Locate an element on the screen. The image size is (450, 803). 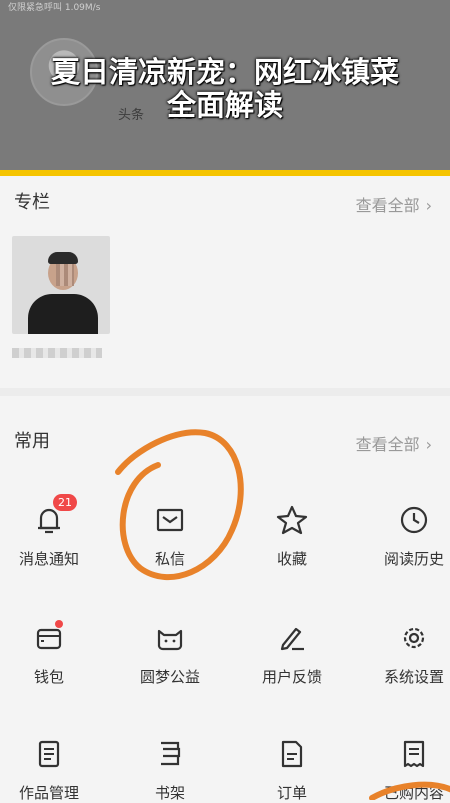
grid-item-works: 作品管理 is located at coordinates (52, 768).